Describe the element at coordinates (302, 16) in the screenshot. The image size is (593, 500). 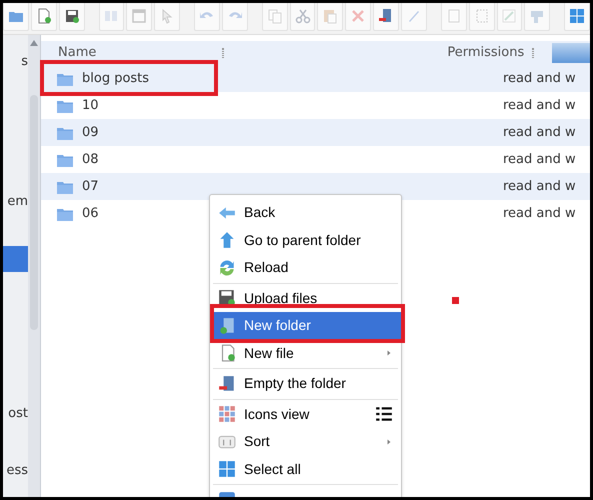
I see `scissors-icon` at that location.